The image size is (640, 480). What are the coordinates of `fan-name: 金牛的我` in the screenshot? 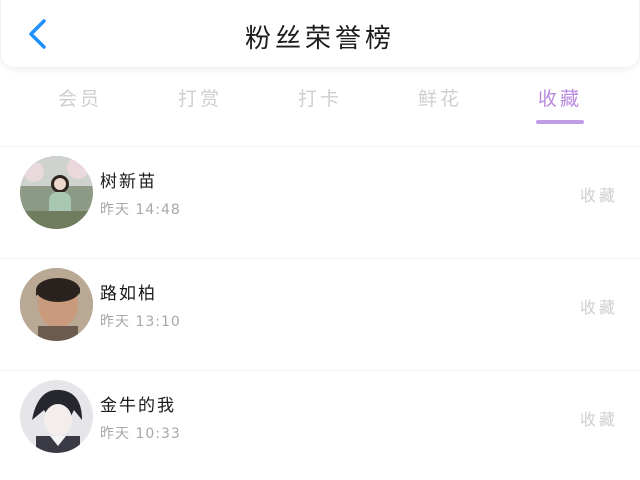 It's located at (138, 406).